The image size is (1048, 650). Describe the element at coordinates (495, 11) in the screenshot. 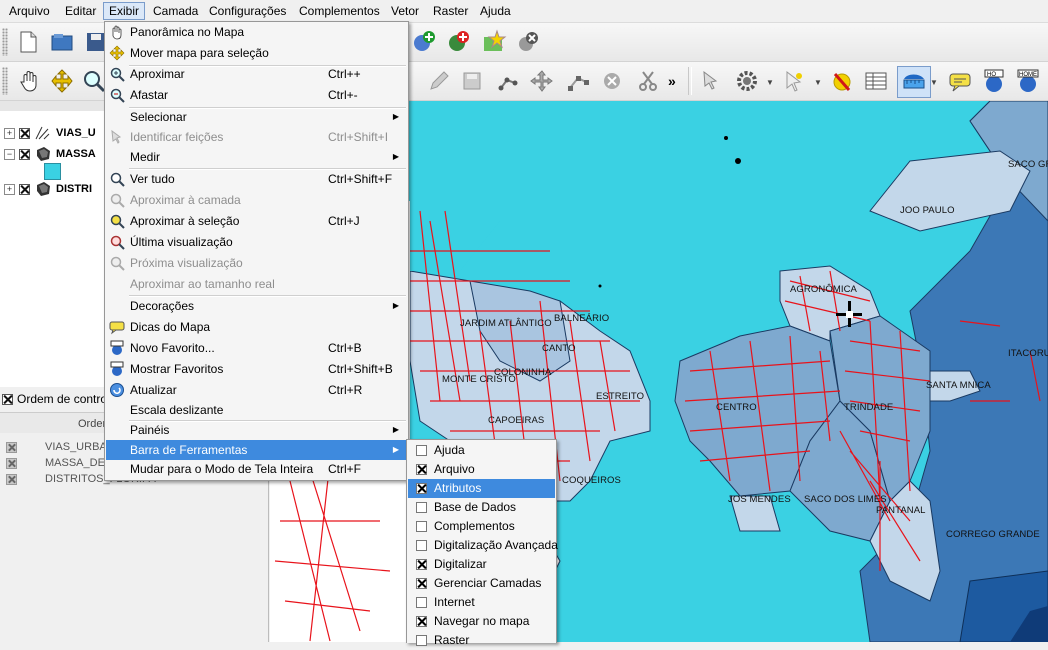

I see `menu-ajuda: Ajuda` at that location.